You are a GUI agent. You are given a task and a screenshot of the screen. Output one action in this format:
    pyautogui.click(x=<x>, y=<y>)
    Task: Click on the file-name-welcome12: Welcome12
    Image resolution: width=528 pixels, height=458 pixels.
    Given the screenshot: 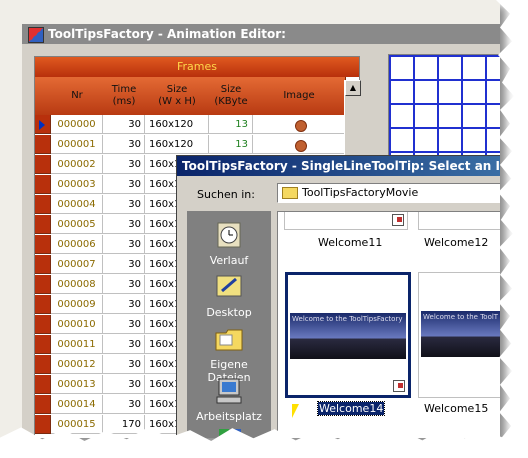 What is the action you would take?
    pyautogui.click(x=456, y=242)
    